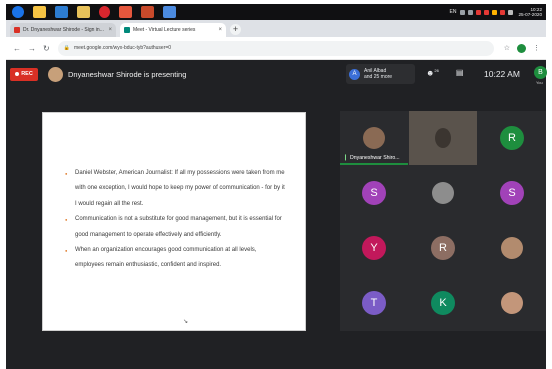  I want to click on star-icon: ☆, so click(507, 48).